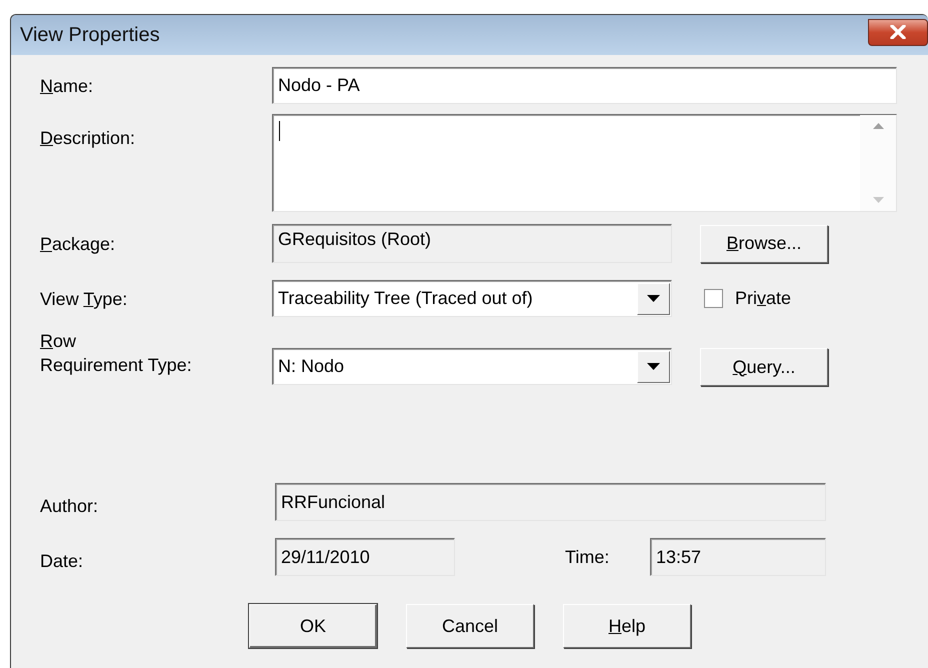 The image size is (928, 668). What do you see at coordinates (472, 366) in the screenshot?
I see `requirement-type-dropdown: N: Nodo` at bounding box center [472, 366].